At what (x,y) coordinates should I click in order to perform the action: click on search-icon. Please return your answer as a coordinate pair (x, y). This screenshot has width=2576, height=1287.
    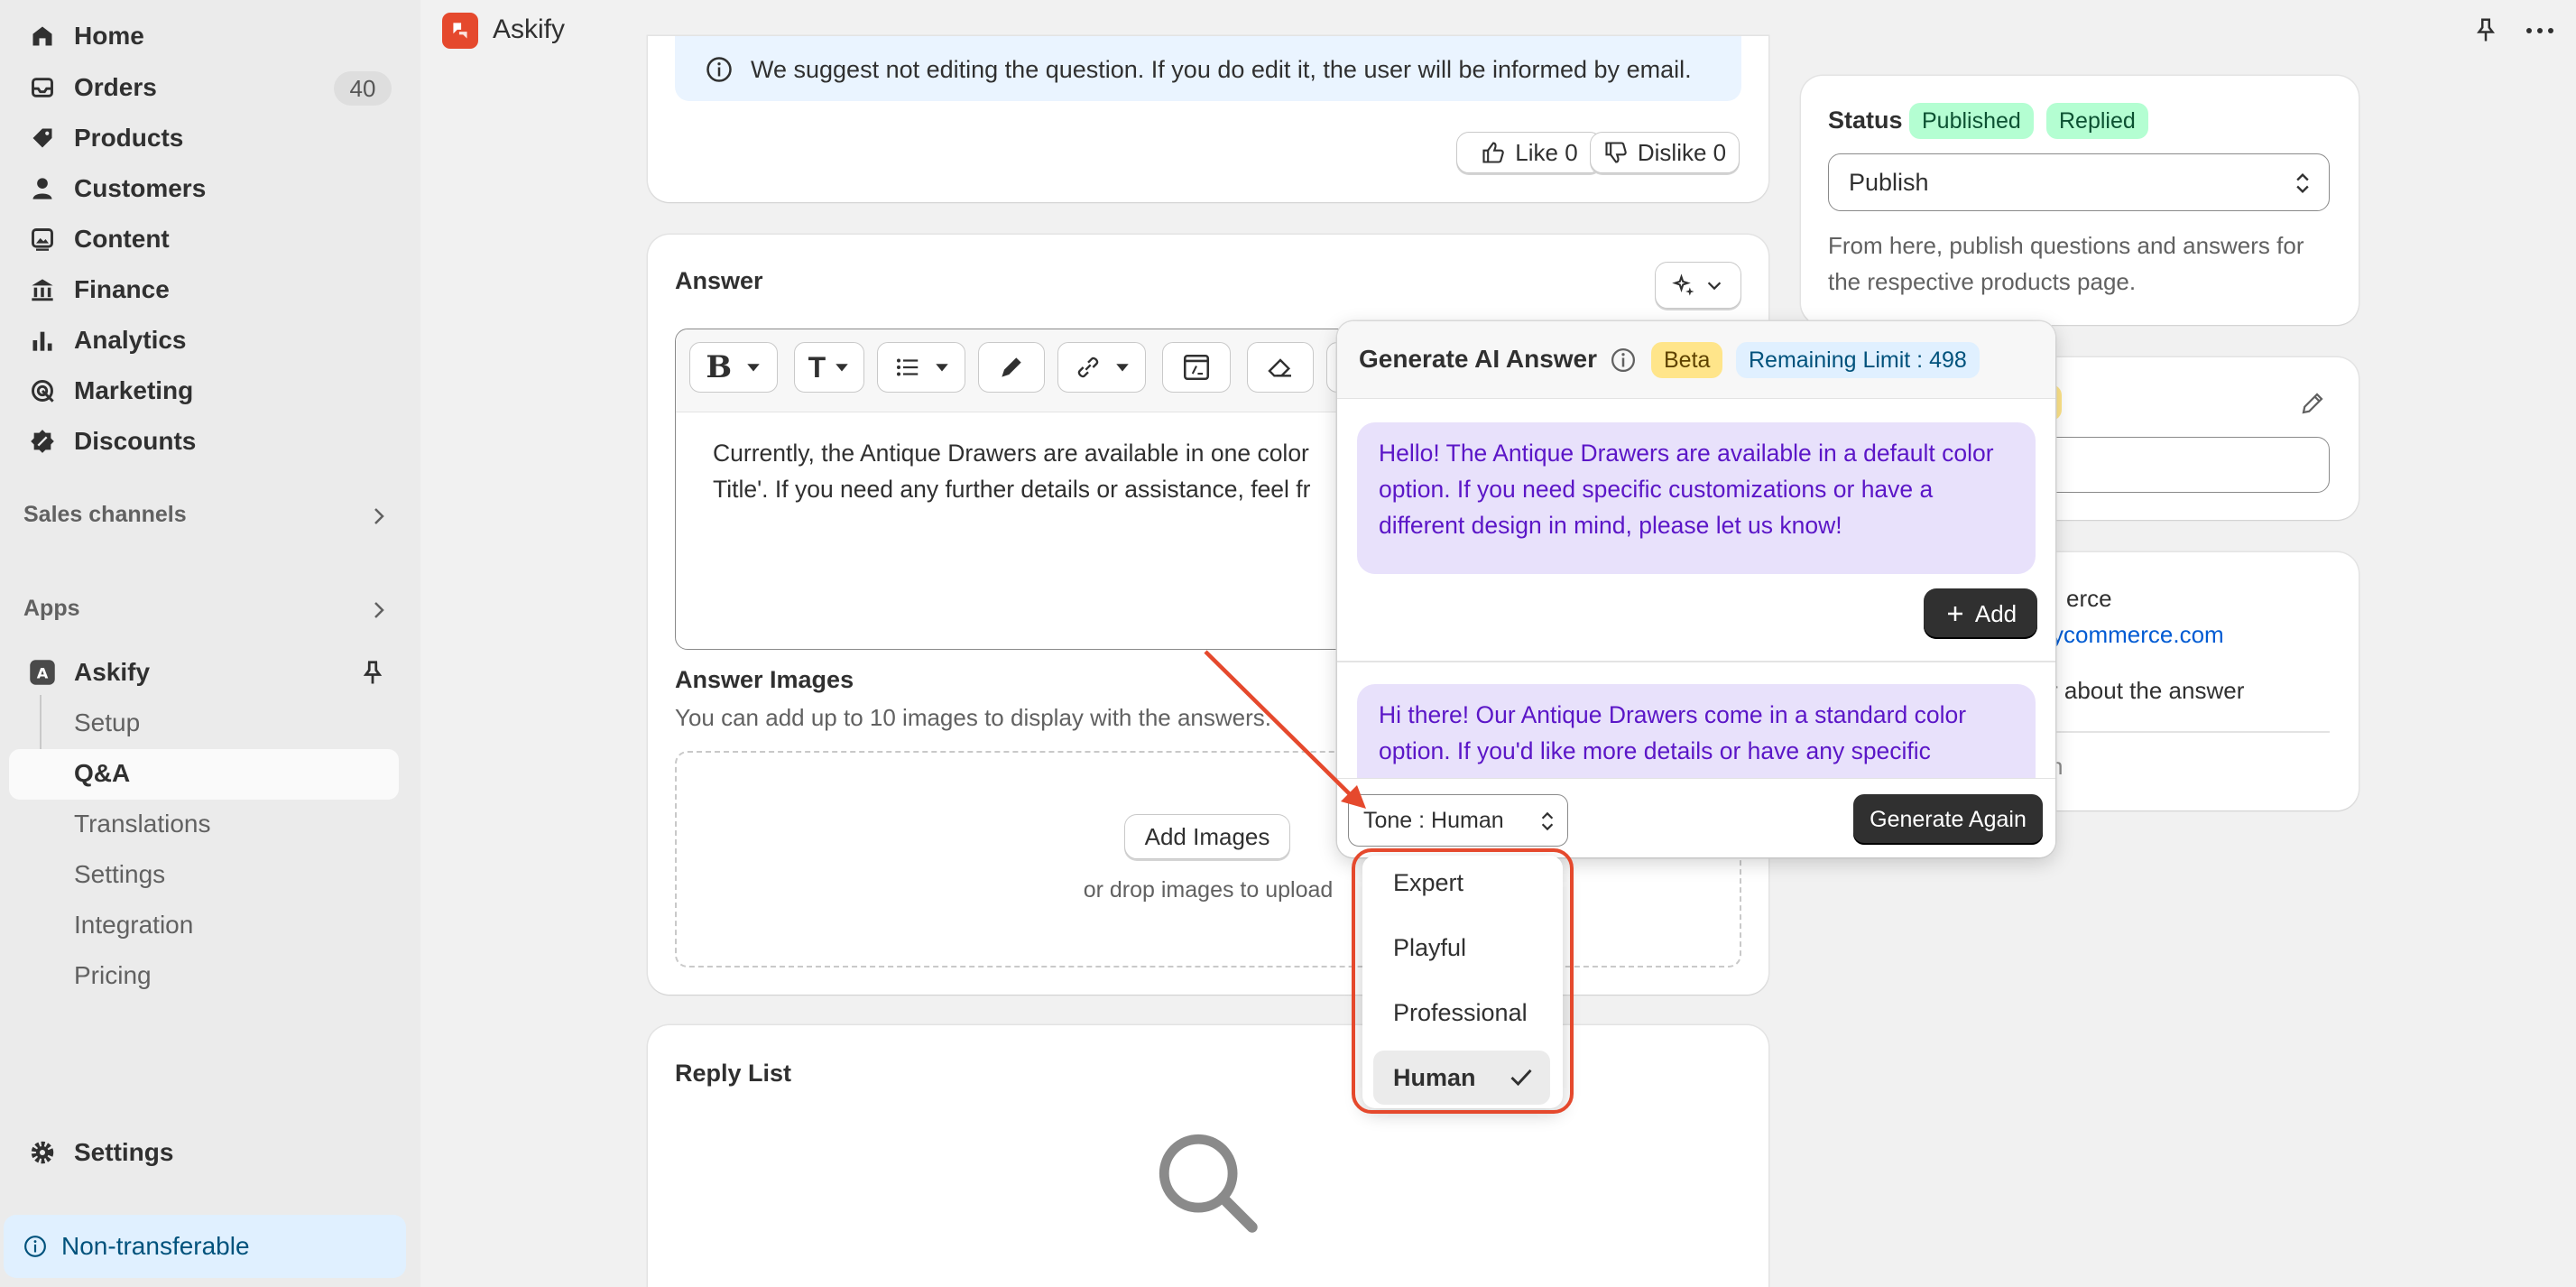
    Looking at the image, I should click on (1208, 1184).